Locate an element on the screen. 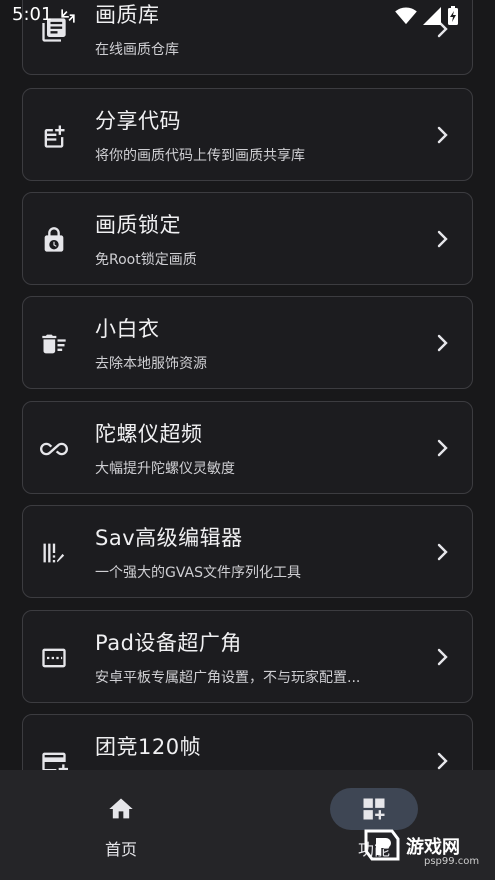  nav-home-label: 首页 is located at coordinates (120, 849).